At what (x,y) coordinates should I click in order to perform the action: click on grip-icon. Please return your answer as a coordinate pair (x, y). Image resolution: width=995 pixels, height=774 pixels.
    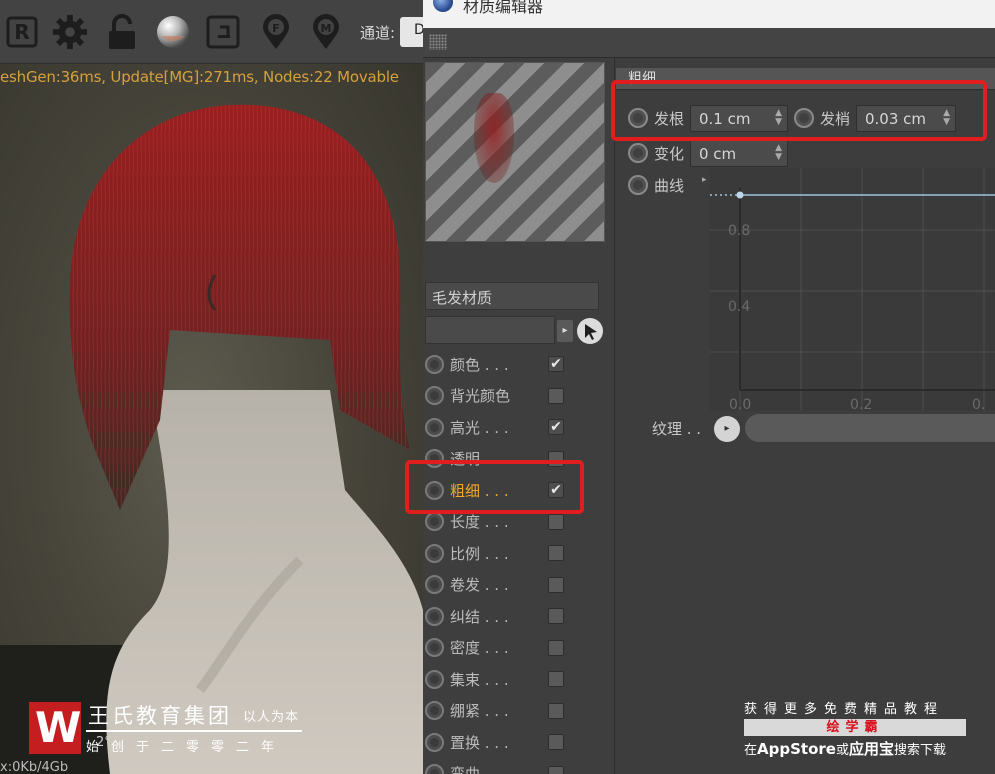
    Looking at the image, I should click on (438, 42).